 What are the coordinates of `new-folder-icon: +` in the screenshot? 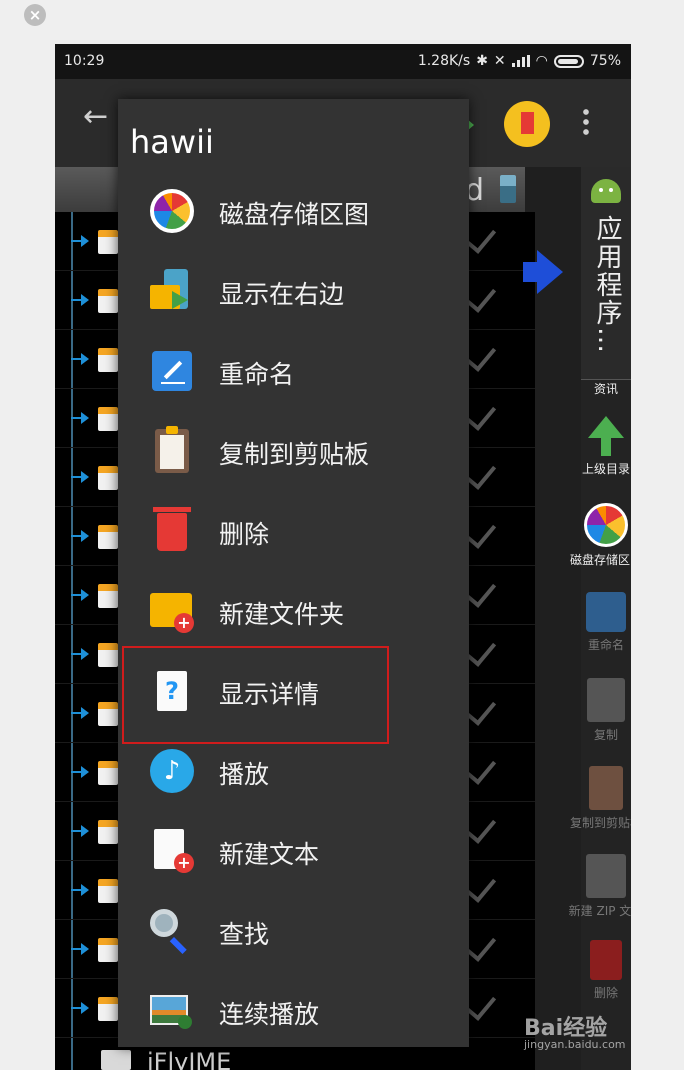 It's located at (172, 611).